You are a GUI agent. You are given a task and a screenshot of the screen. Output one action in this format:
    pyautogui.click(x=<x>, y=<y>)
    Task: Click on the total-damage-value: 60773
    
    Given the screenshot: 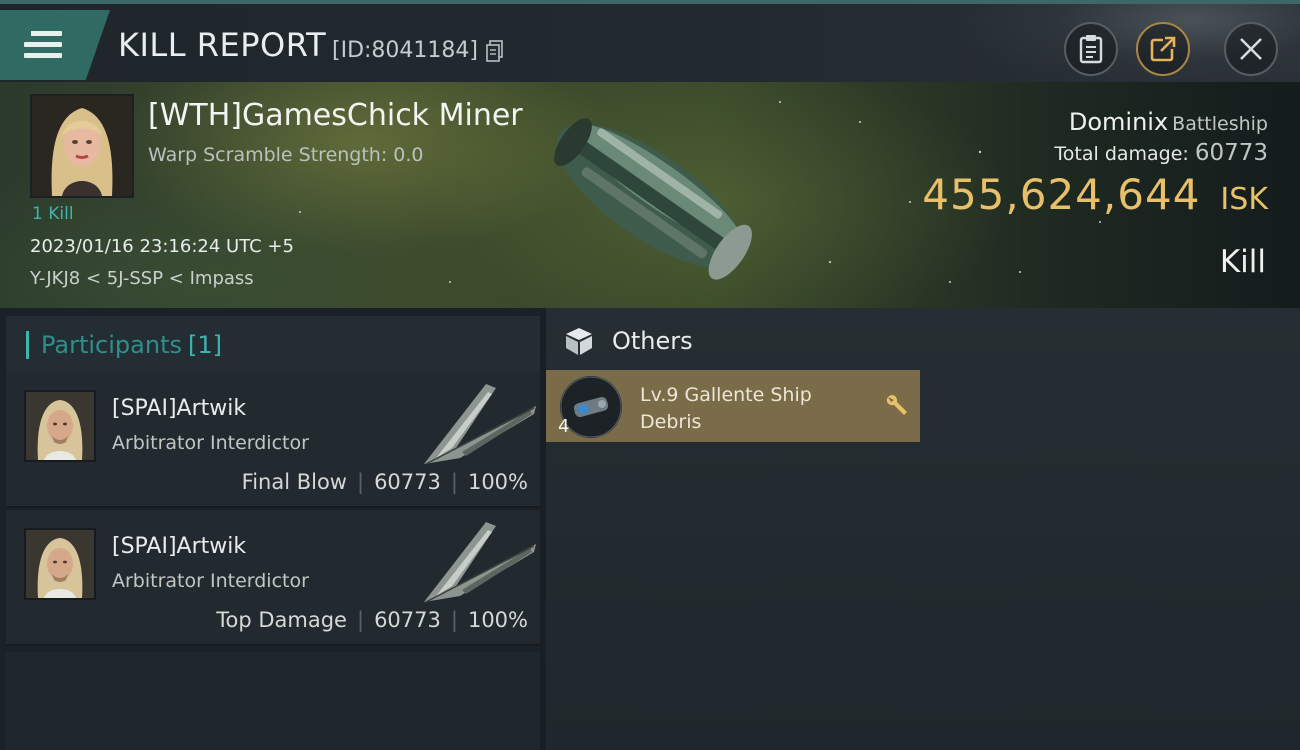 What is the action you would take?
    pyautogui.click(x=1231, y=153)
    